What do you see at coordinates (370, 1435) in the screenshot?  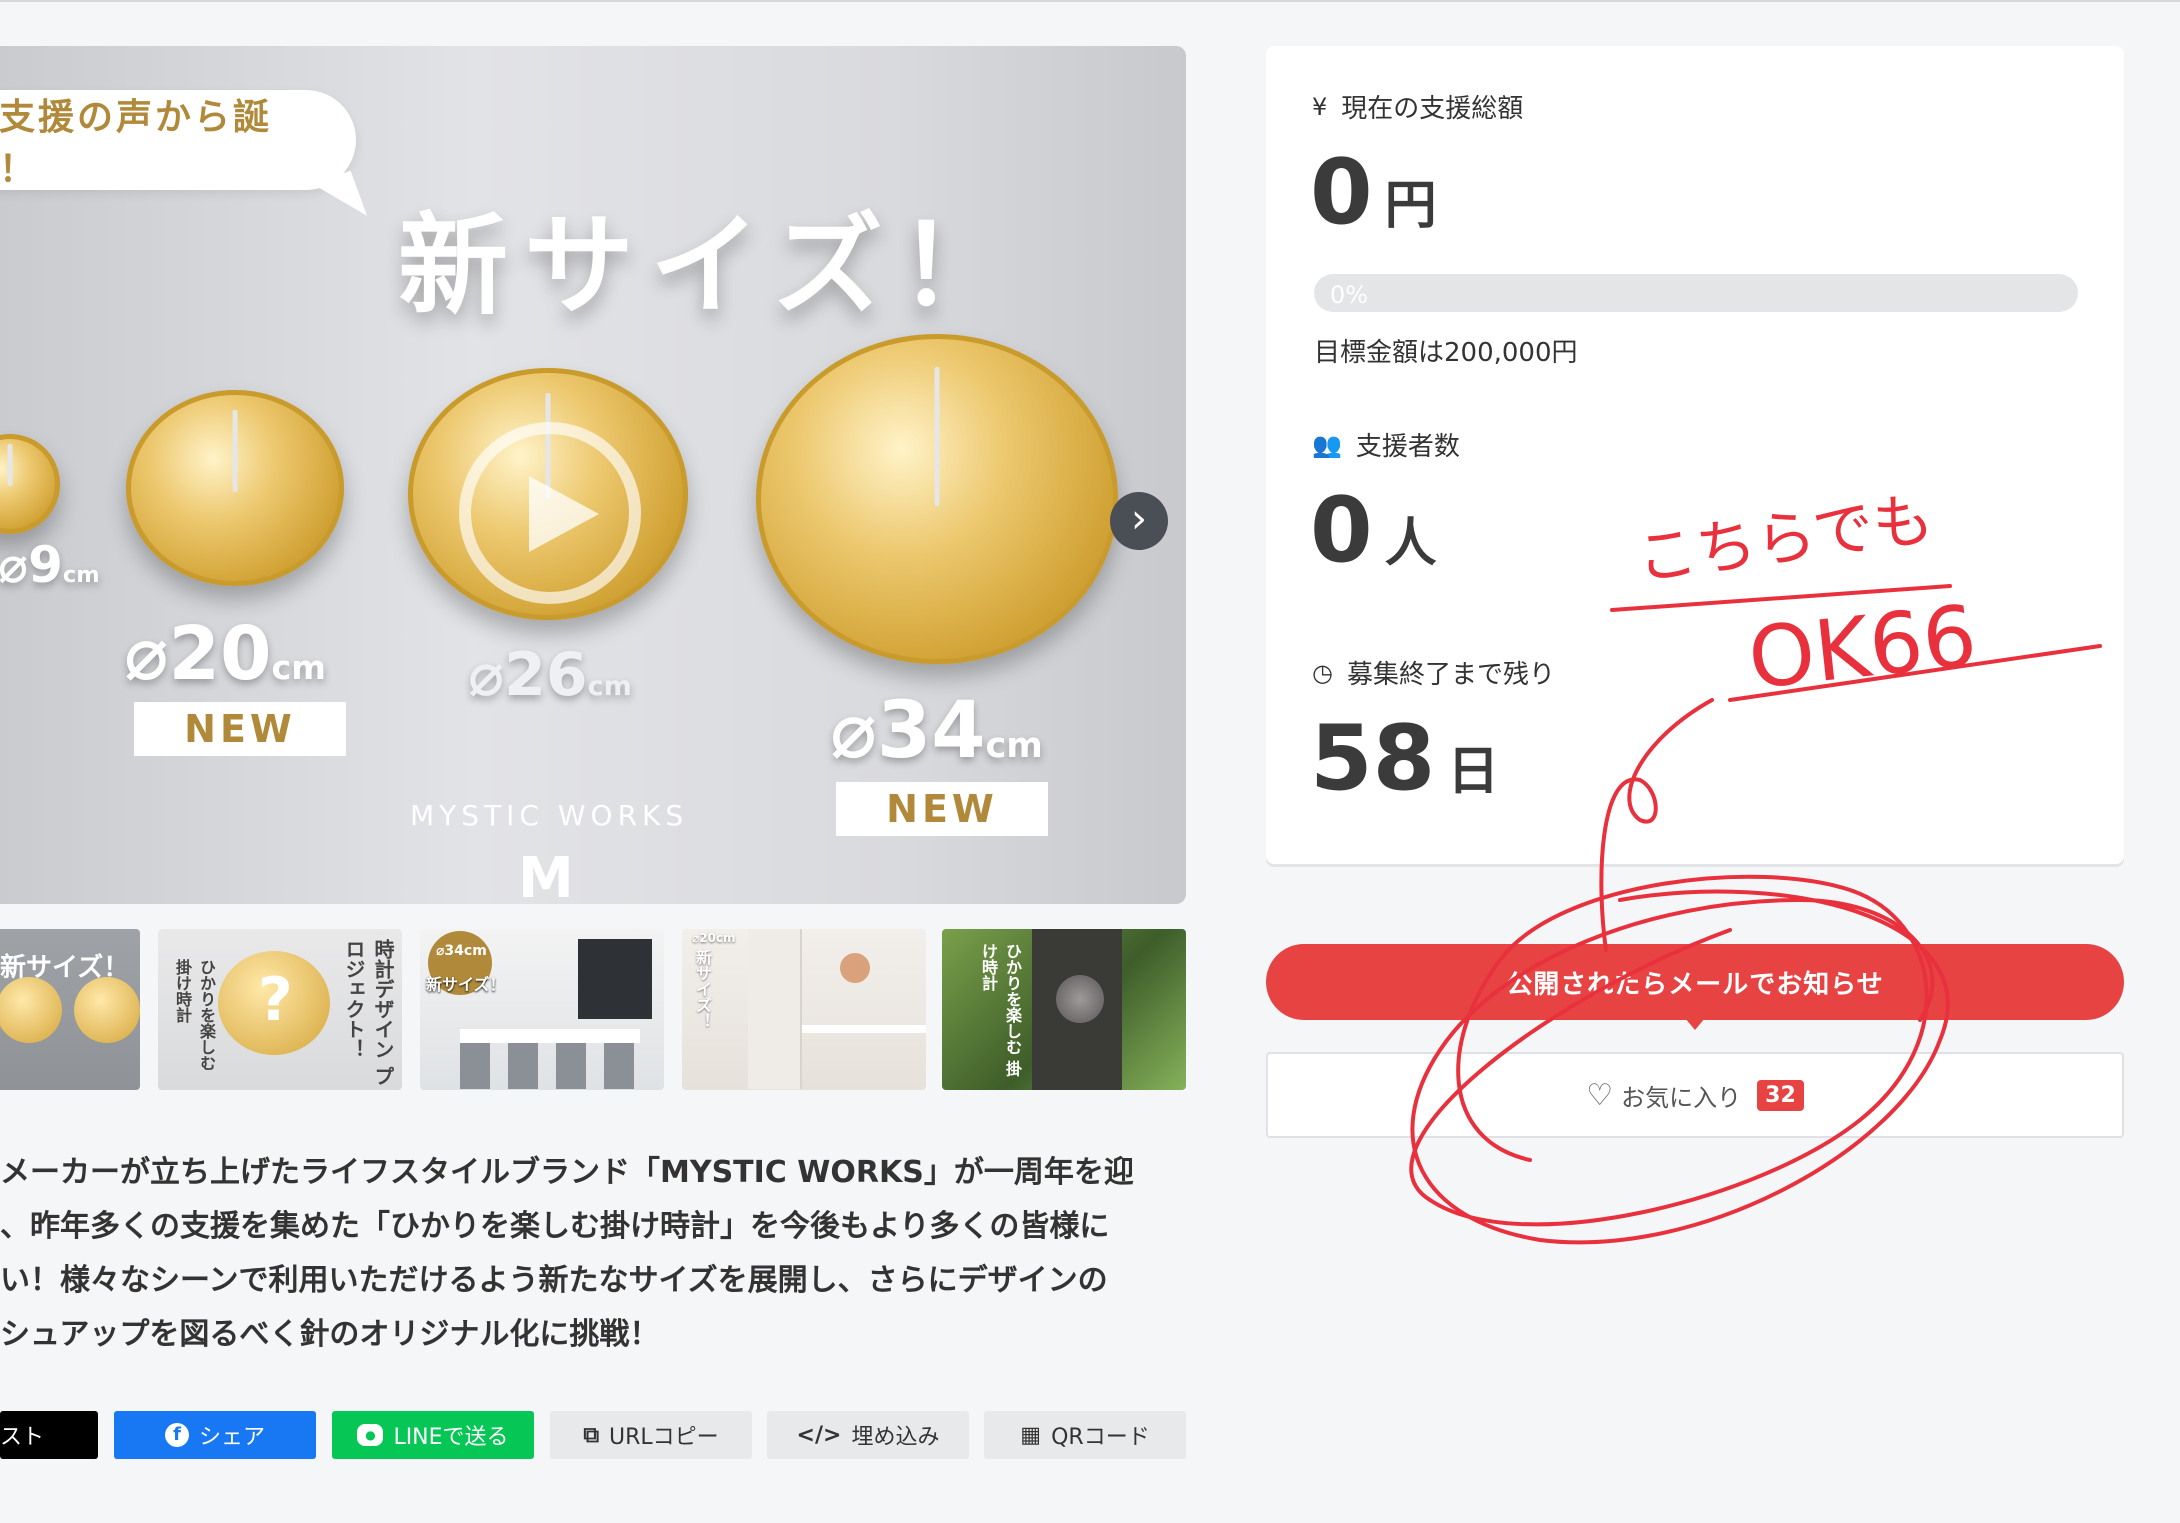 I see `line-icon: ●` at bounding box center [370, 1435].